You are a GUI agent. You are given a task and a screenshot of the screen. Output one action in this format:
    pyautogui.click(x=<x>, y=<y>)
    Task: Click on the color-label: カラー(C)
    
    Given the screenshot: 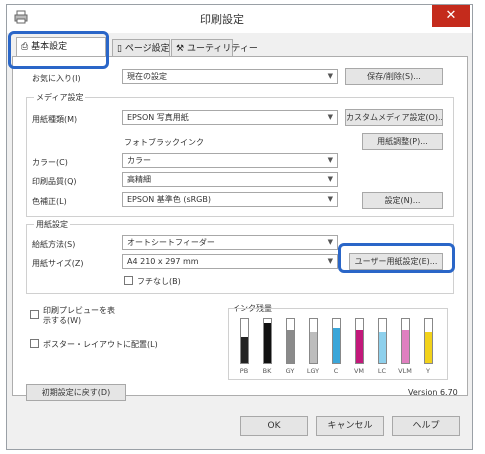 What is the action you would take?
    pyautogui.click(x=50, y=162)
    